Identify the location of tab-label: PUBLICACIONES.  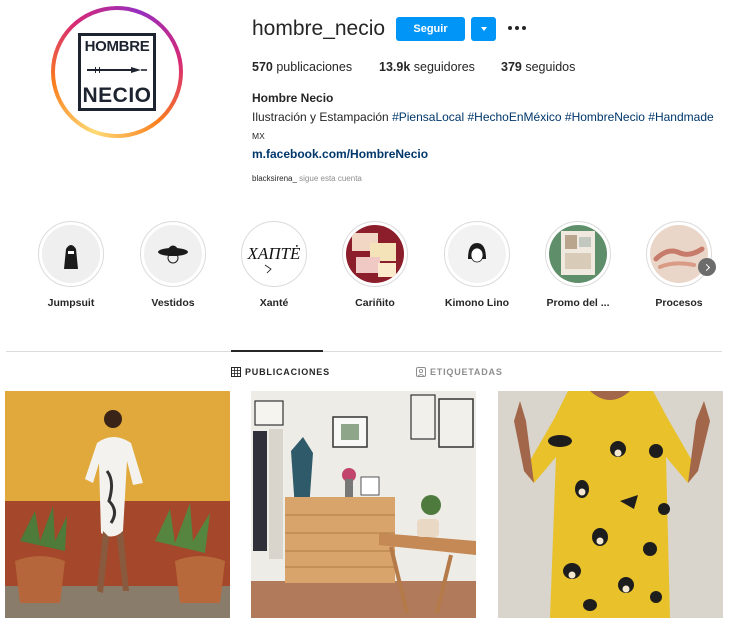
(287, 372).